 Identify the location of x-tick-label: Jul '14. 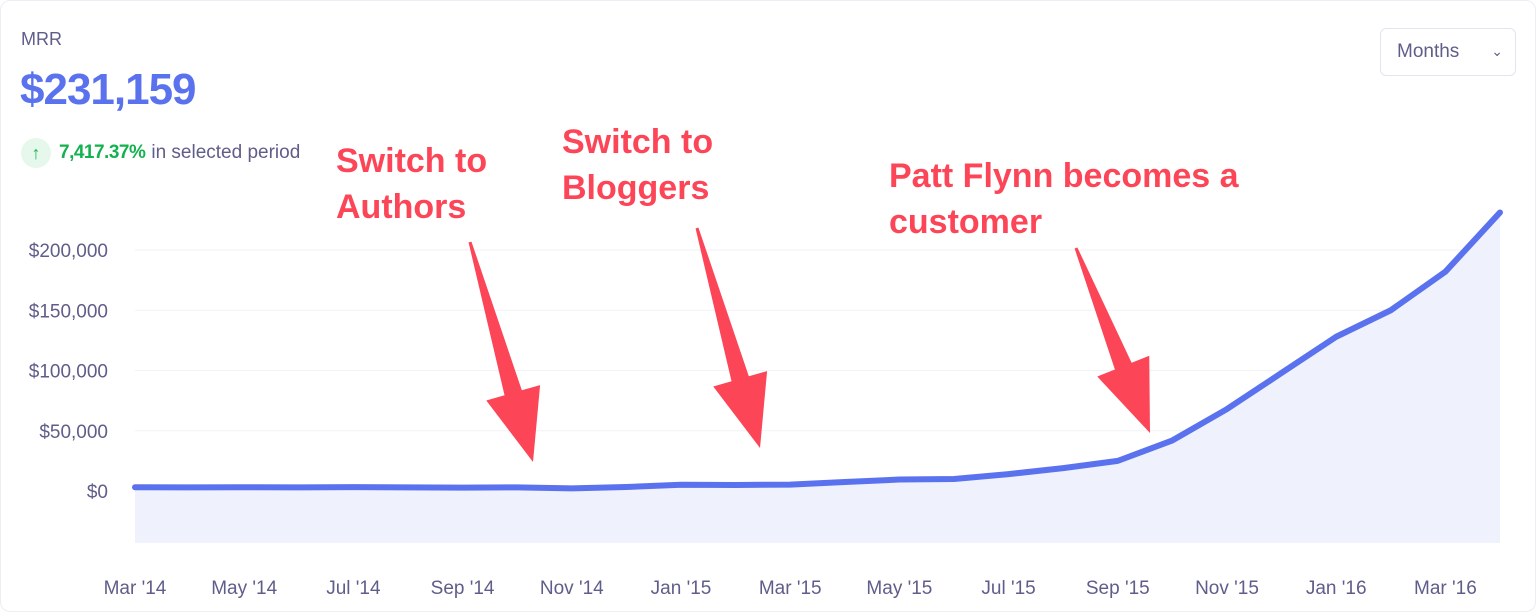
(353, 588).